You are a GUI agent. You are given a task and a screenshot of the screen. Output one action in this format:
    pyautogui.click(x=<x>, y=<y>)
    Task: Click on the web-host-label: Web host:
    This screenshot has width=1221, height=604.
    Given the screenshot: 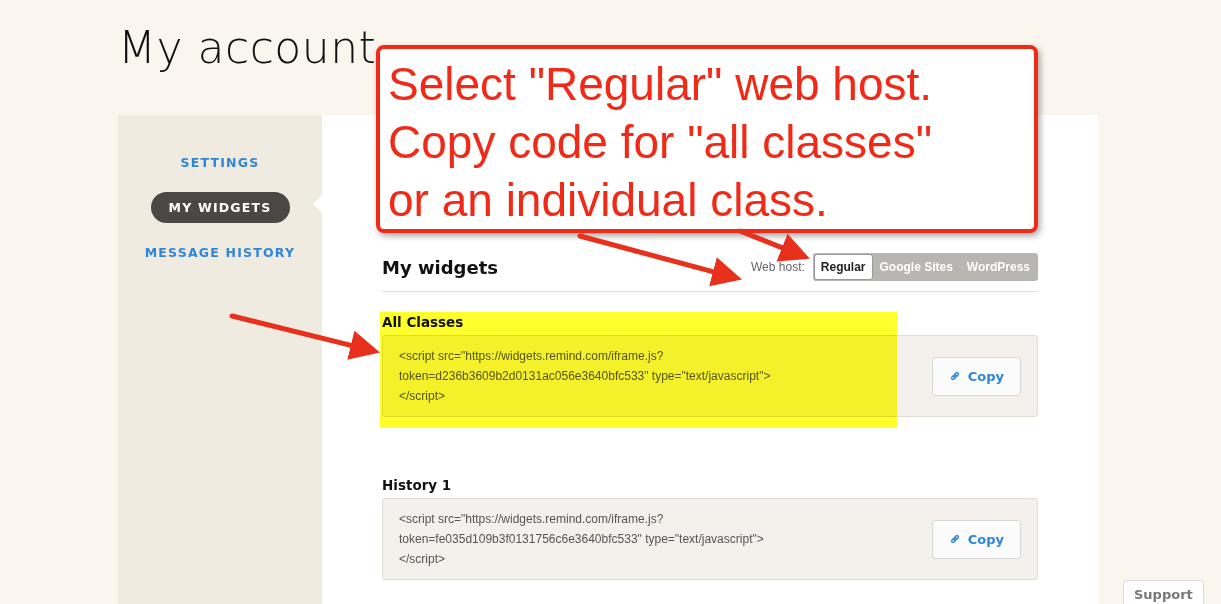 What is the action you would take?
    pyautogui.click(x=778, y=267)
    